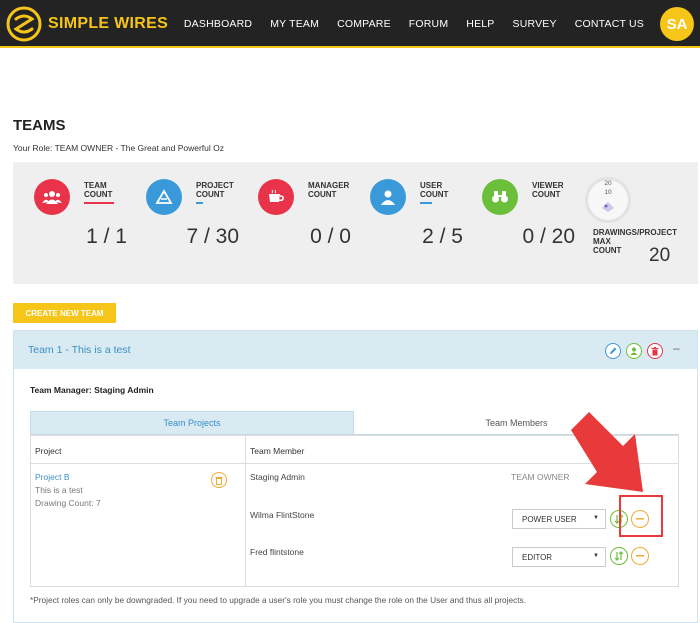 The width and height of the screenshot is (700, 623). I want to click on remove-member-button, so click(640, 556).